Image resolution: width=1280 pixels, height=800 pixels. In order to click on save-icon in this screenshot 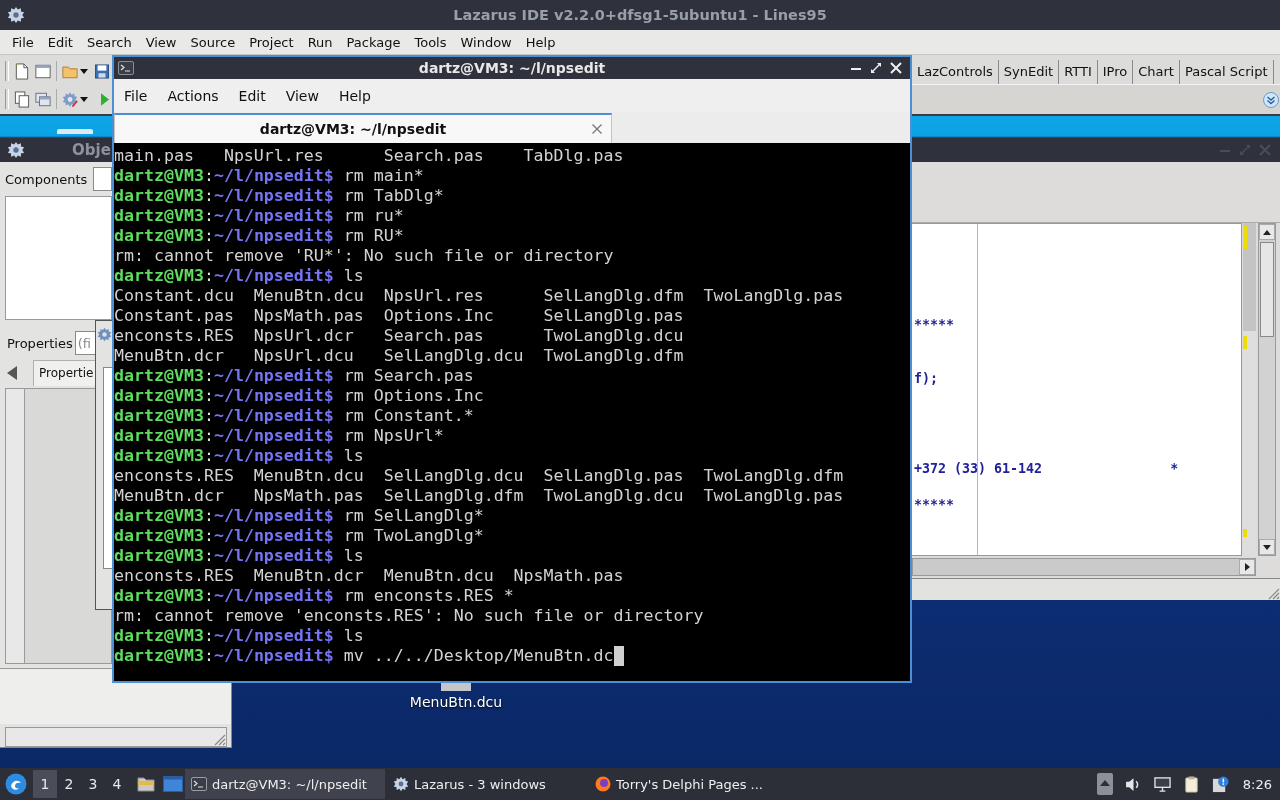, I will do `click(102, 71)`.